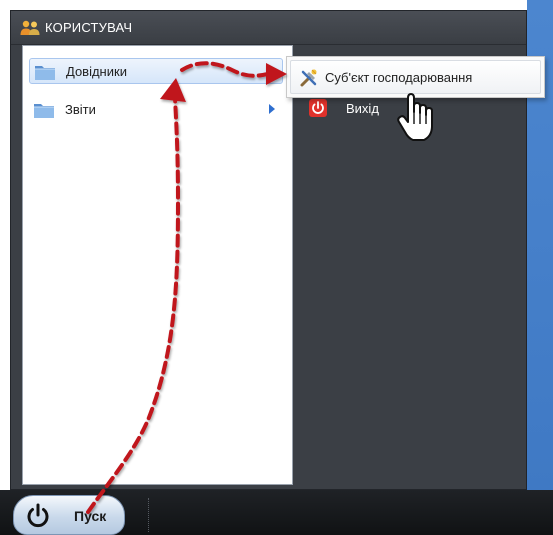 The height and width of the screenshot is (535, 553). I want to click on start-menu-header: КОРИСТУВАЧ, so click(268, 28).